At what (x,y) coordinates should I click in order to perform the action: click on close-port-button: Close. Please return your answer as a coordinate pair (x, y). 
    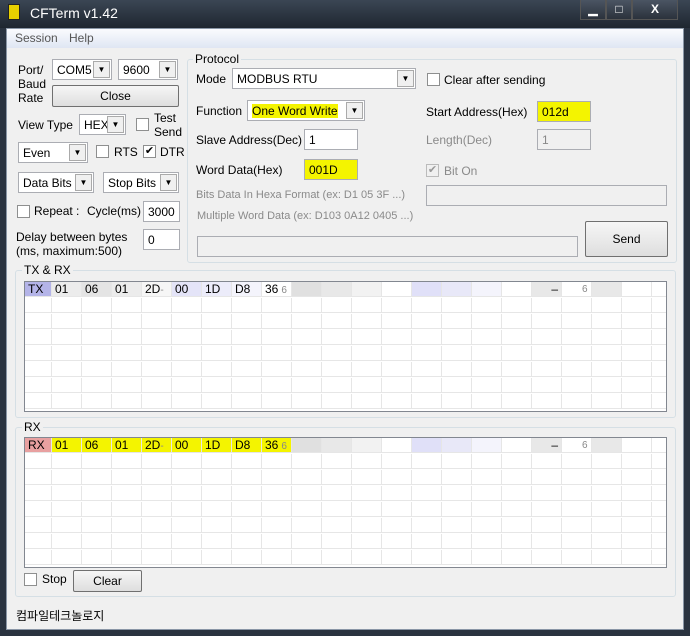
    Looking at the image, I should click on (115, 96).